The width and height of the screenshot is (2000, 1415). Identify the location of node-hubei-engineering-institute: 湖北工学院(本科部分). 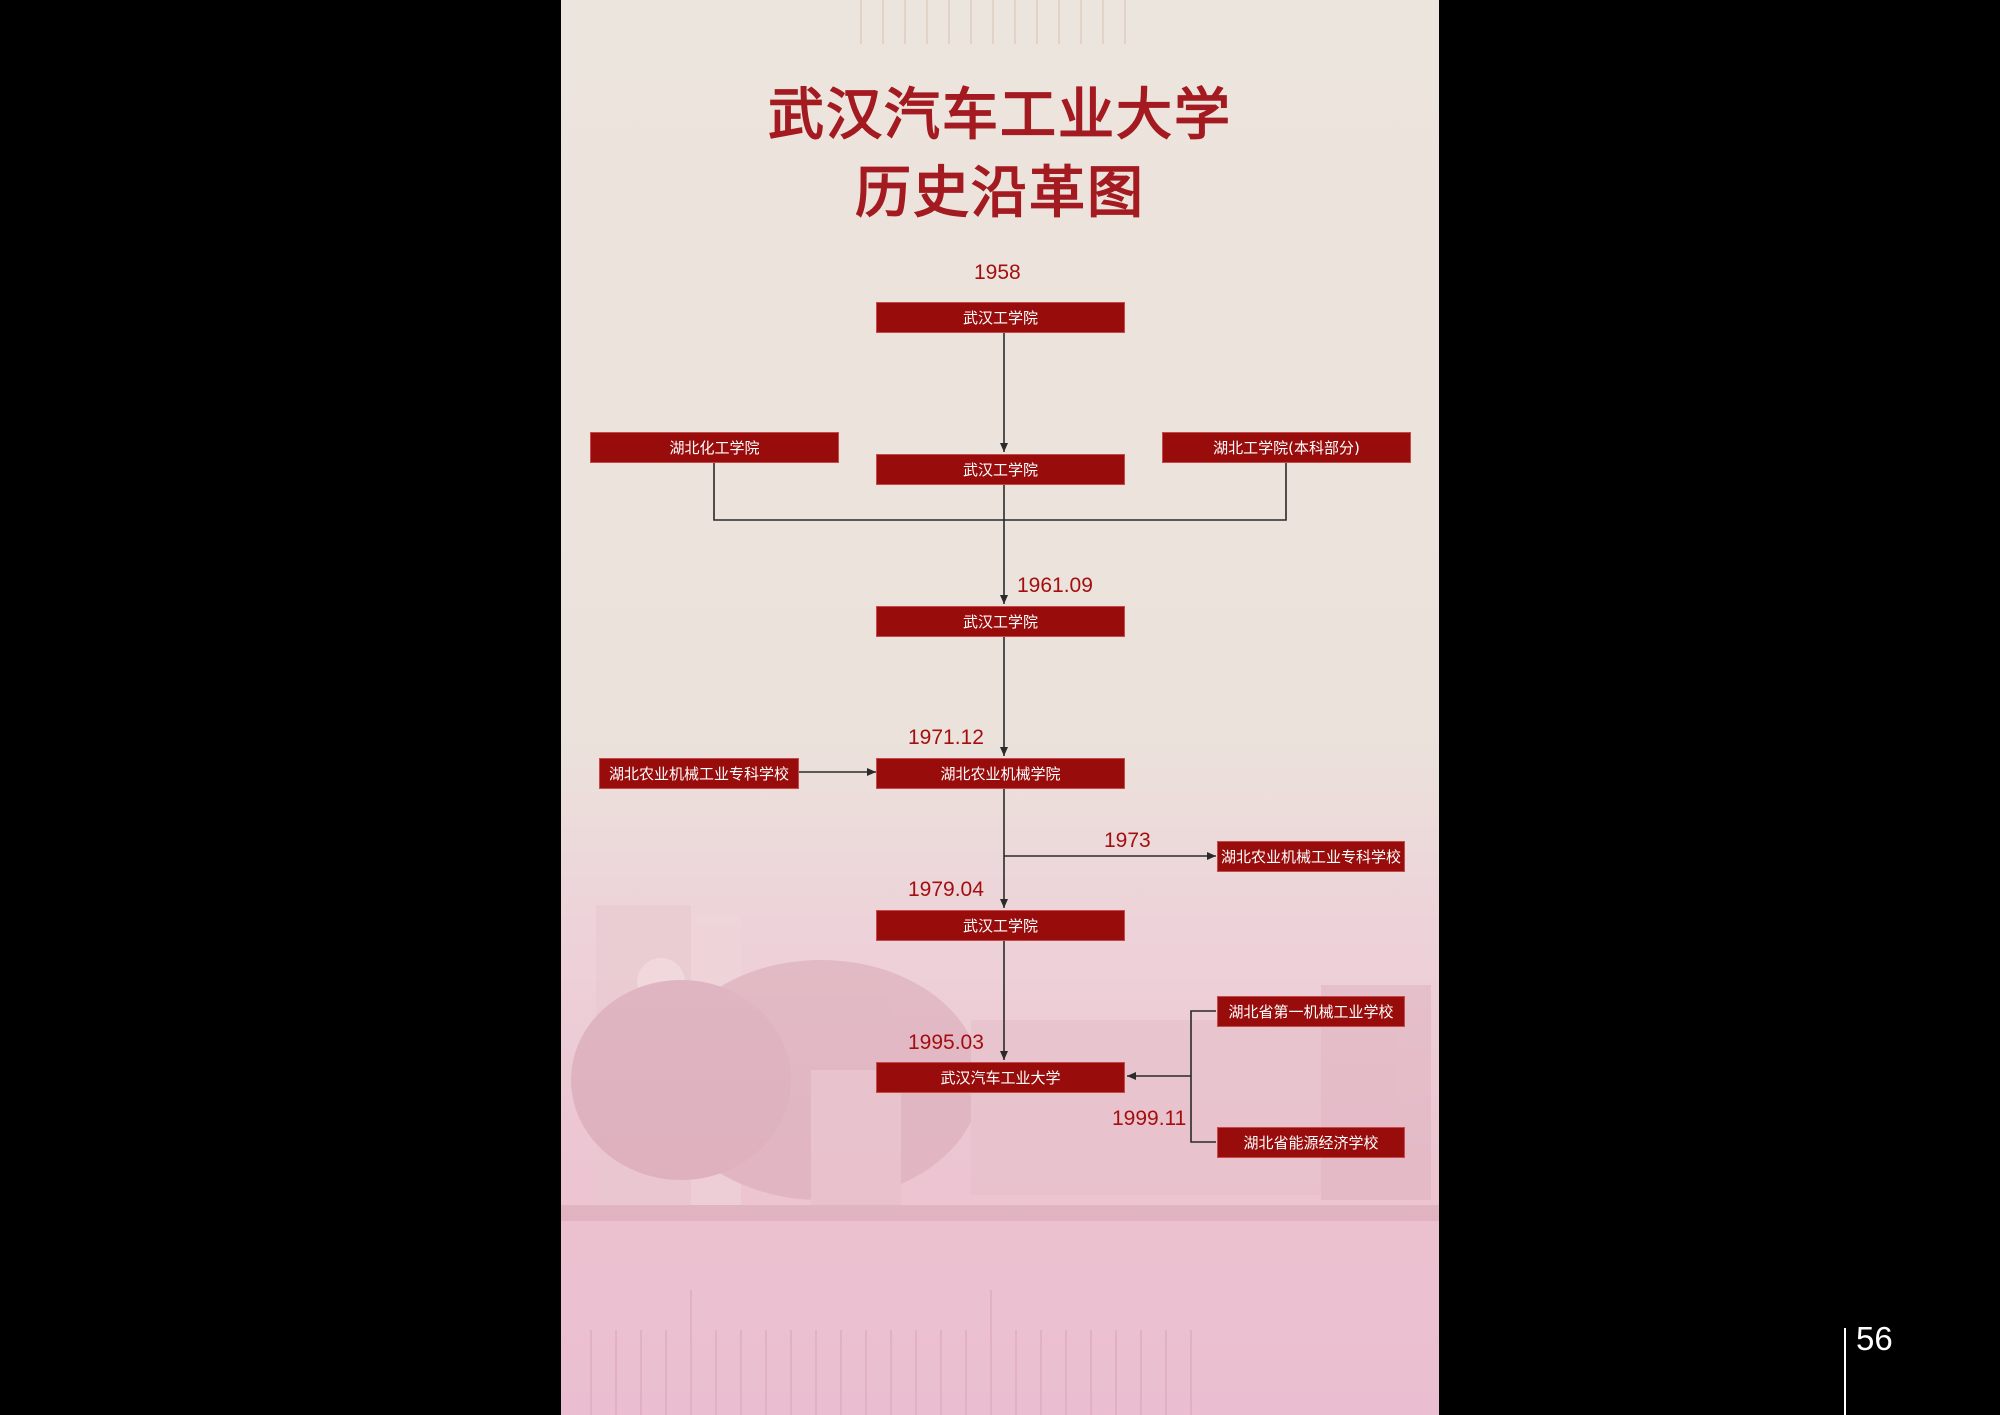
(1286, 447).